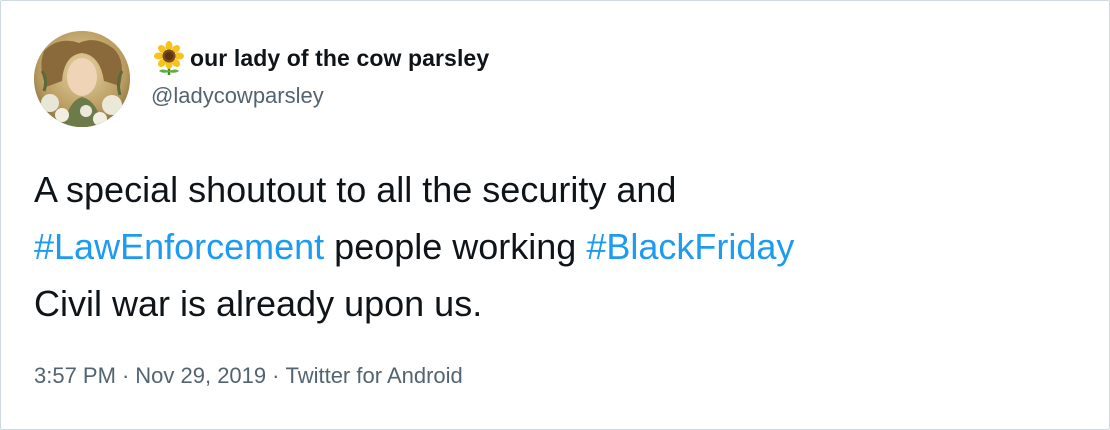 The image size is (1110, 430). I want to click on tweet-time: 3:57 PM, so click(75, 375).